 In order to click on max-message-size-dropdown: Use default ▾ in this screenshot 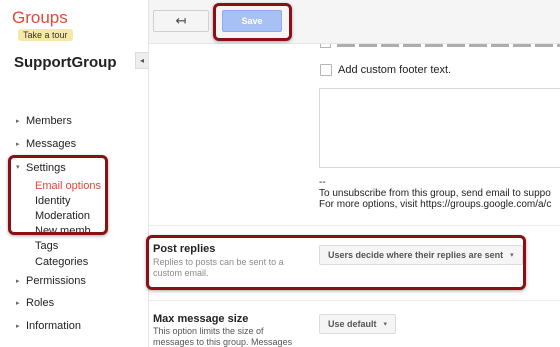, I will do `click(358, 324)`.